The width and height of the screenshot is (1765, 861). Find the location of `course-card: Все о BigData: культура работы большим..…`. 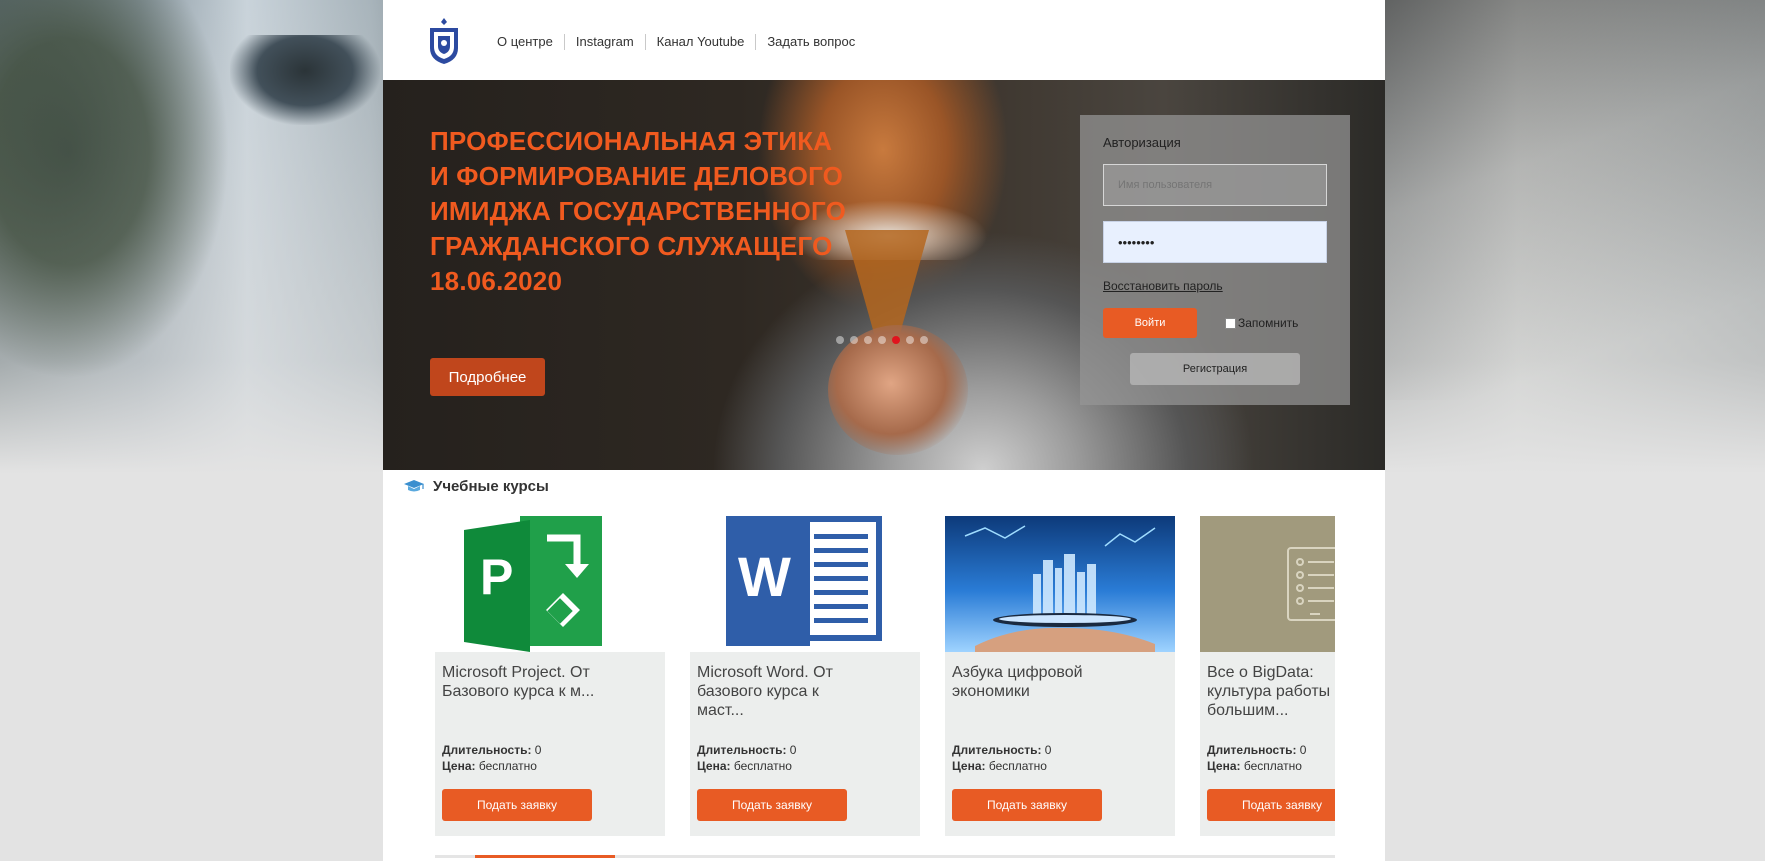

course-card: Все о BigData: культура работы большим..… is located at coordinates (1267, 676).